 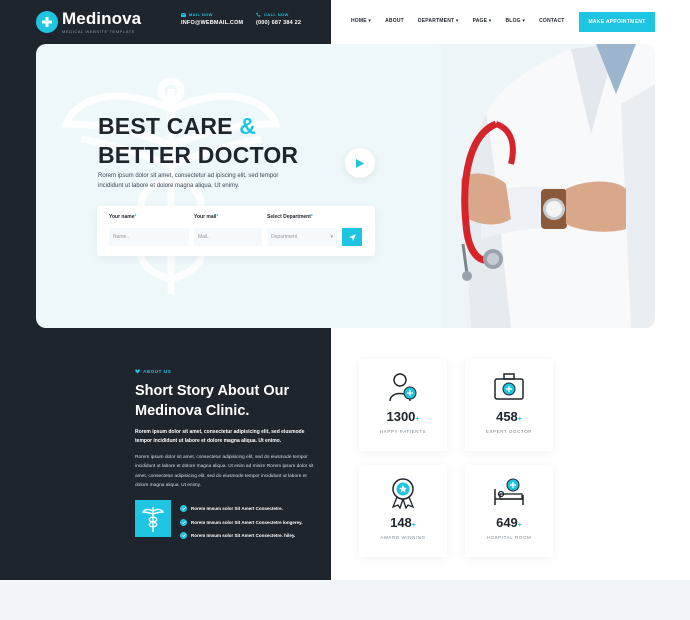 What do you see at coordinates (149, 237) in the screenshot?
I see `name-input` at bounding box center [149, 237].